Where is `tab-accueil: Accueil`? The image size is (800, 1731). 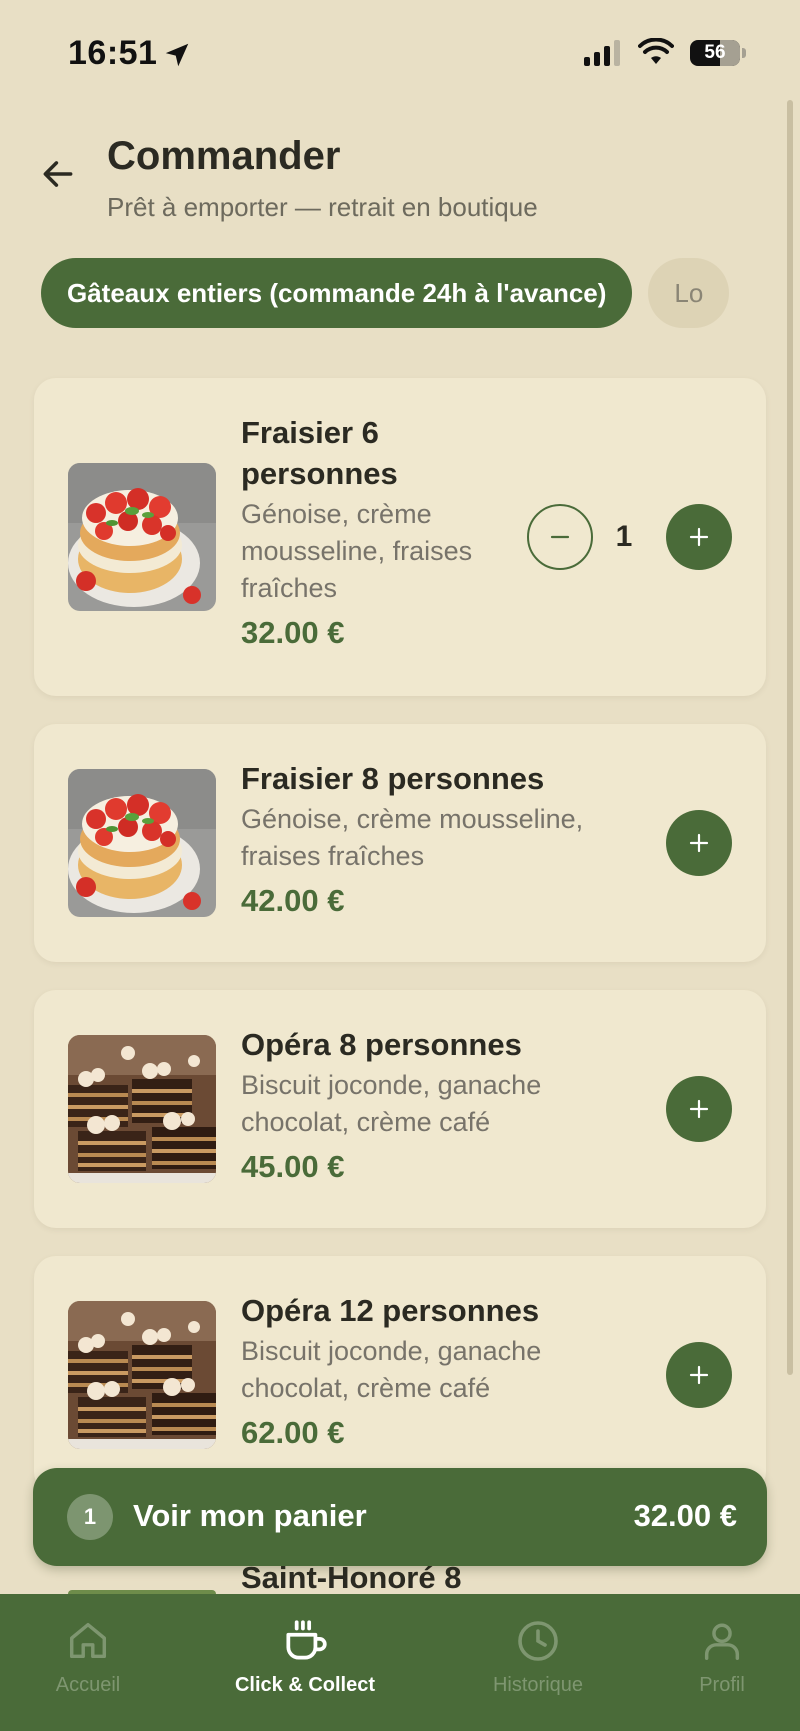
tab-accueil: Accueil is located at coordinates (88, 1662).